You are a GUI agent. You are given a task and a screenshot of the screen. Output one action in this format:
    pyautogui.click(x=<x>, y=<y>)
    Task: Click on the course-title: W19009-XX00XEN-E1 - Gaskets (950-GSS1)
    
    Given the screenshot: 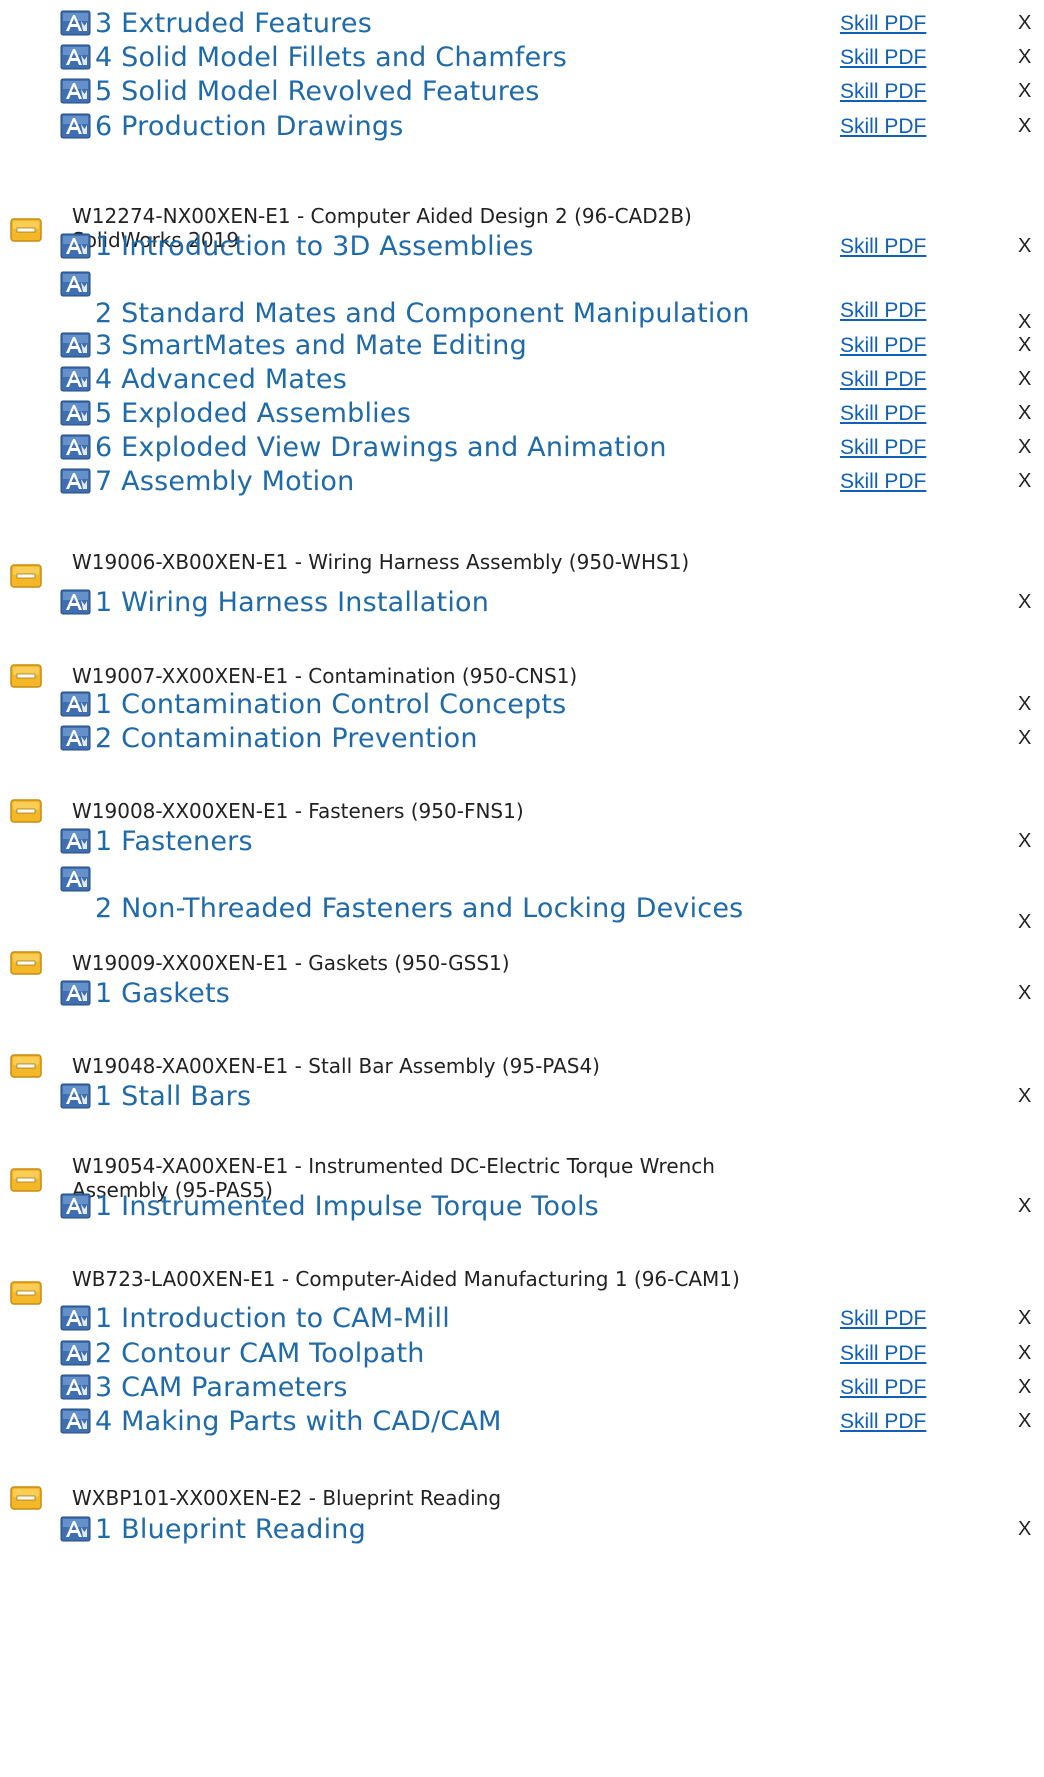 What is the action you would take?
    pyautogui.click(x=291, y=963)
    